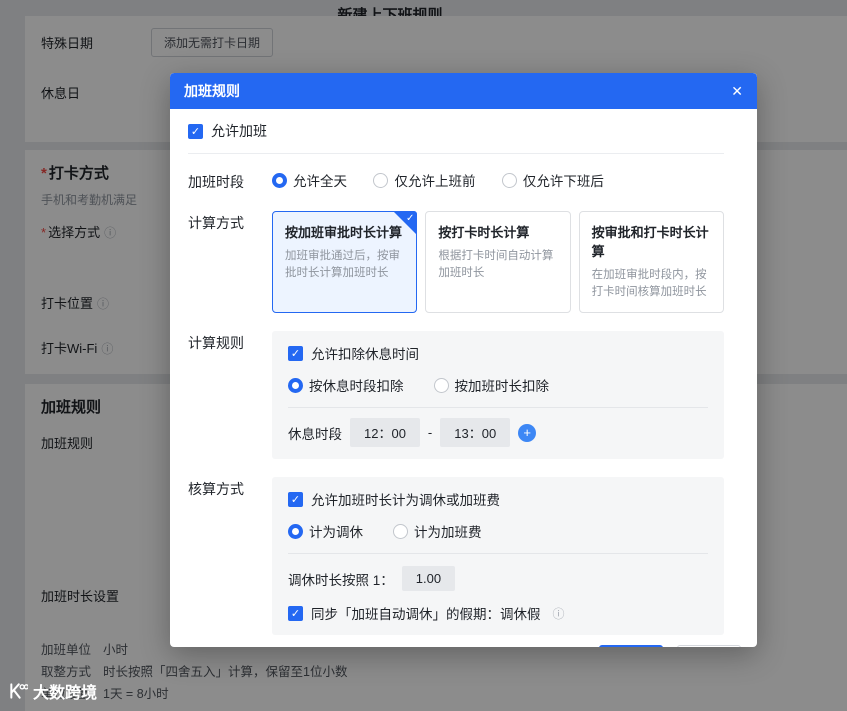  What do you see at coordinates (315, 434) in the screenshot?
I see `rest-period-label: 休息时段` at bounding box center [315, 434].